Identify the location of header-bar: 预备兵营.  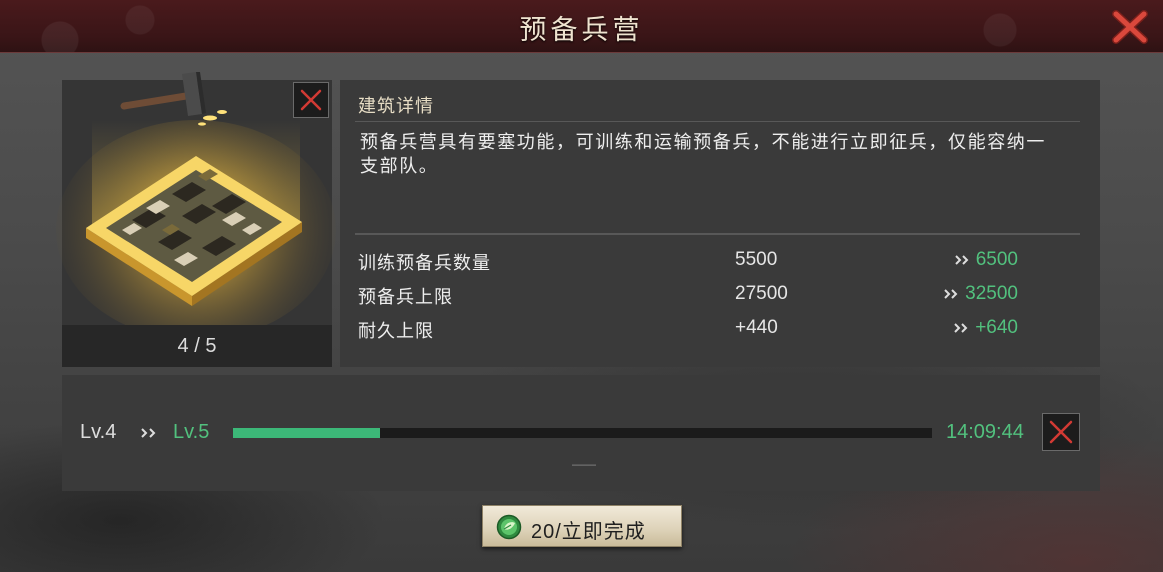
(581, 26).